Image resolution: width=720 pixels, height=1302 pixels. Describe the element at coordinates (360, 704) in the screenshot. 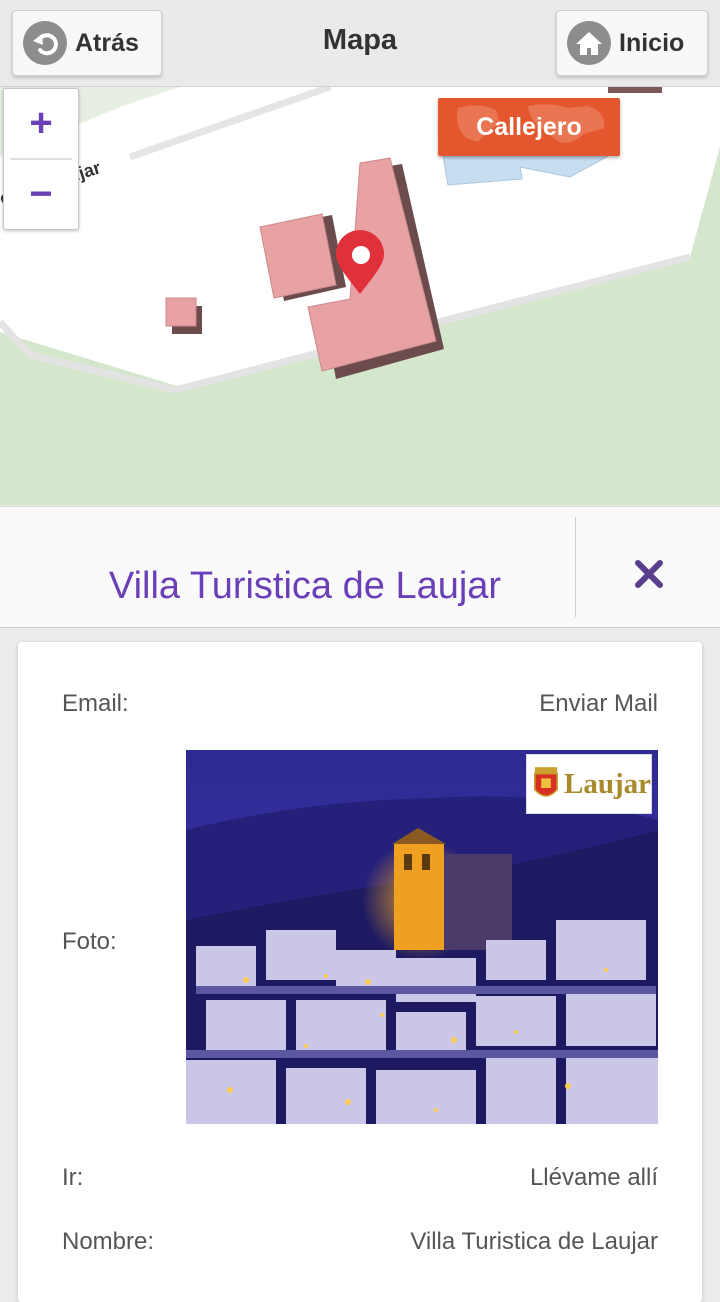

I see `email-row: Email: Enviar Mail` at that location.